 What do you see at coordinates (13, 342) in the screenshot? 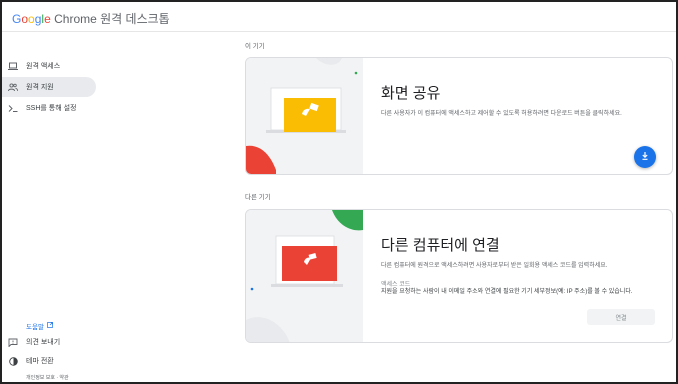
I see `feedback-icon` at bounding box center [13, 342].